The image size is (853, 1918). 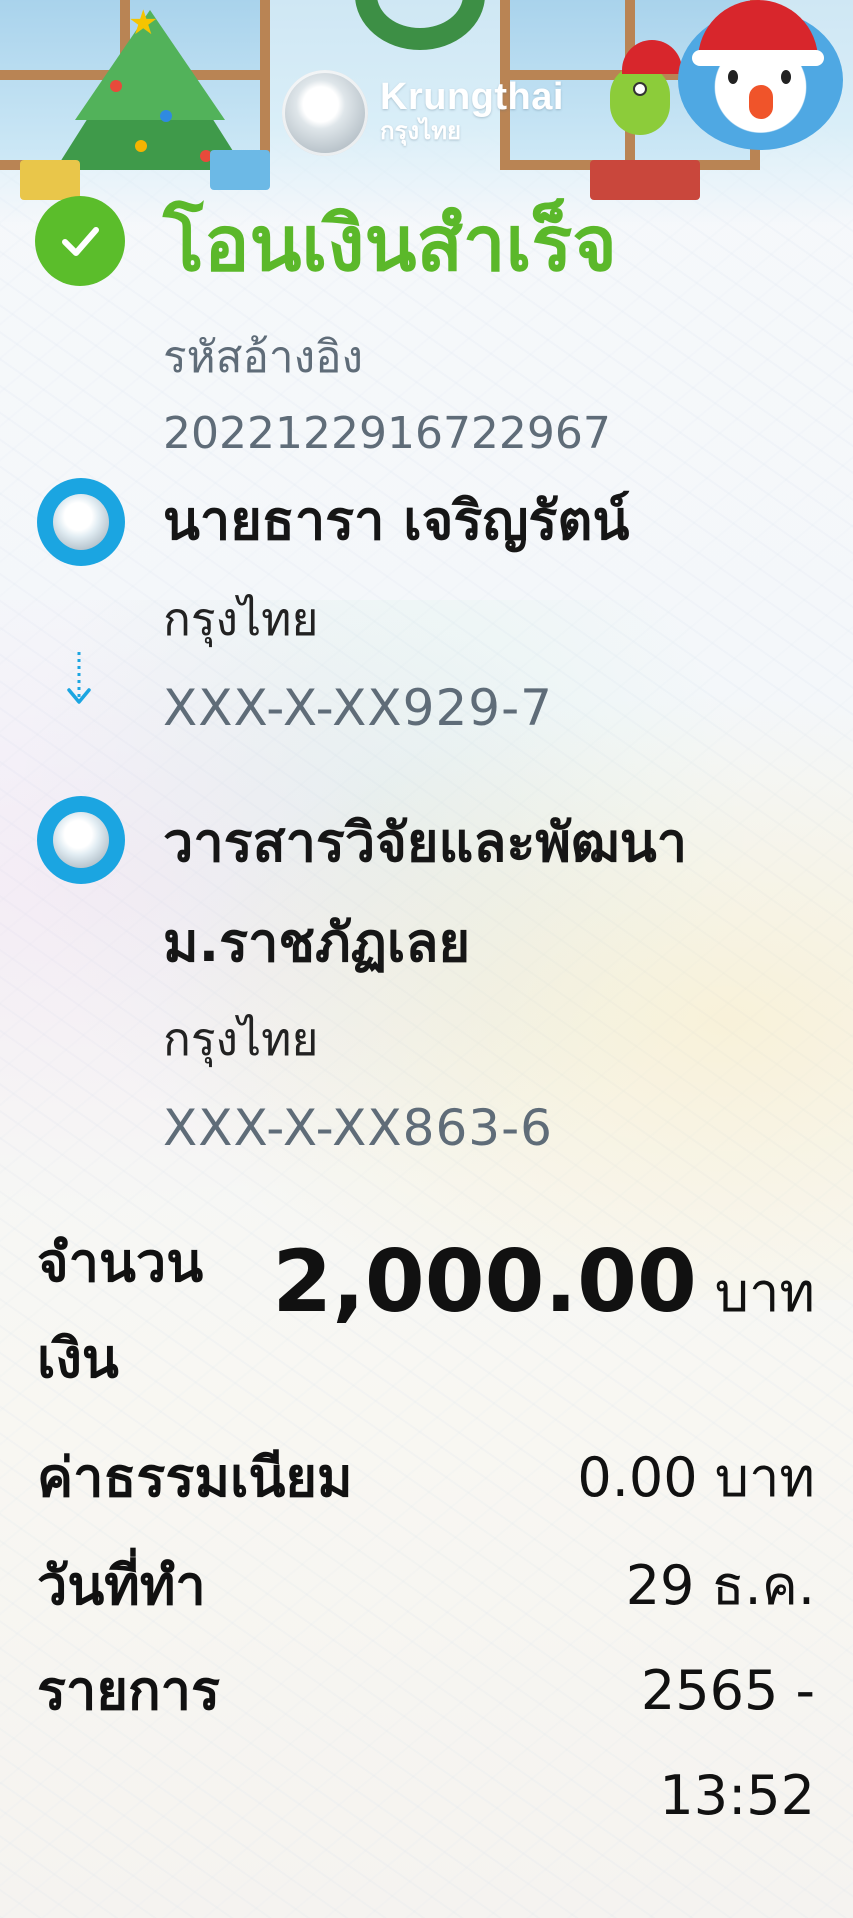 I want to click on check-circle-icon, so click(x=80, y=241).